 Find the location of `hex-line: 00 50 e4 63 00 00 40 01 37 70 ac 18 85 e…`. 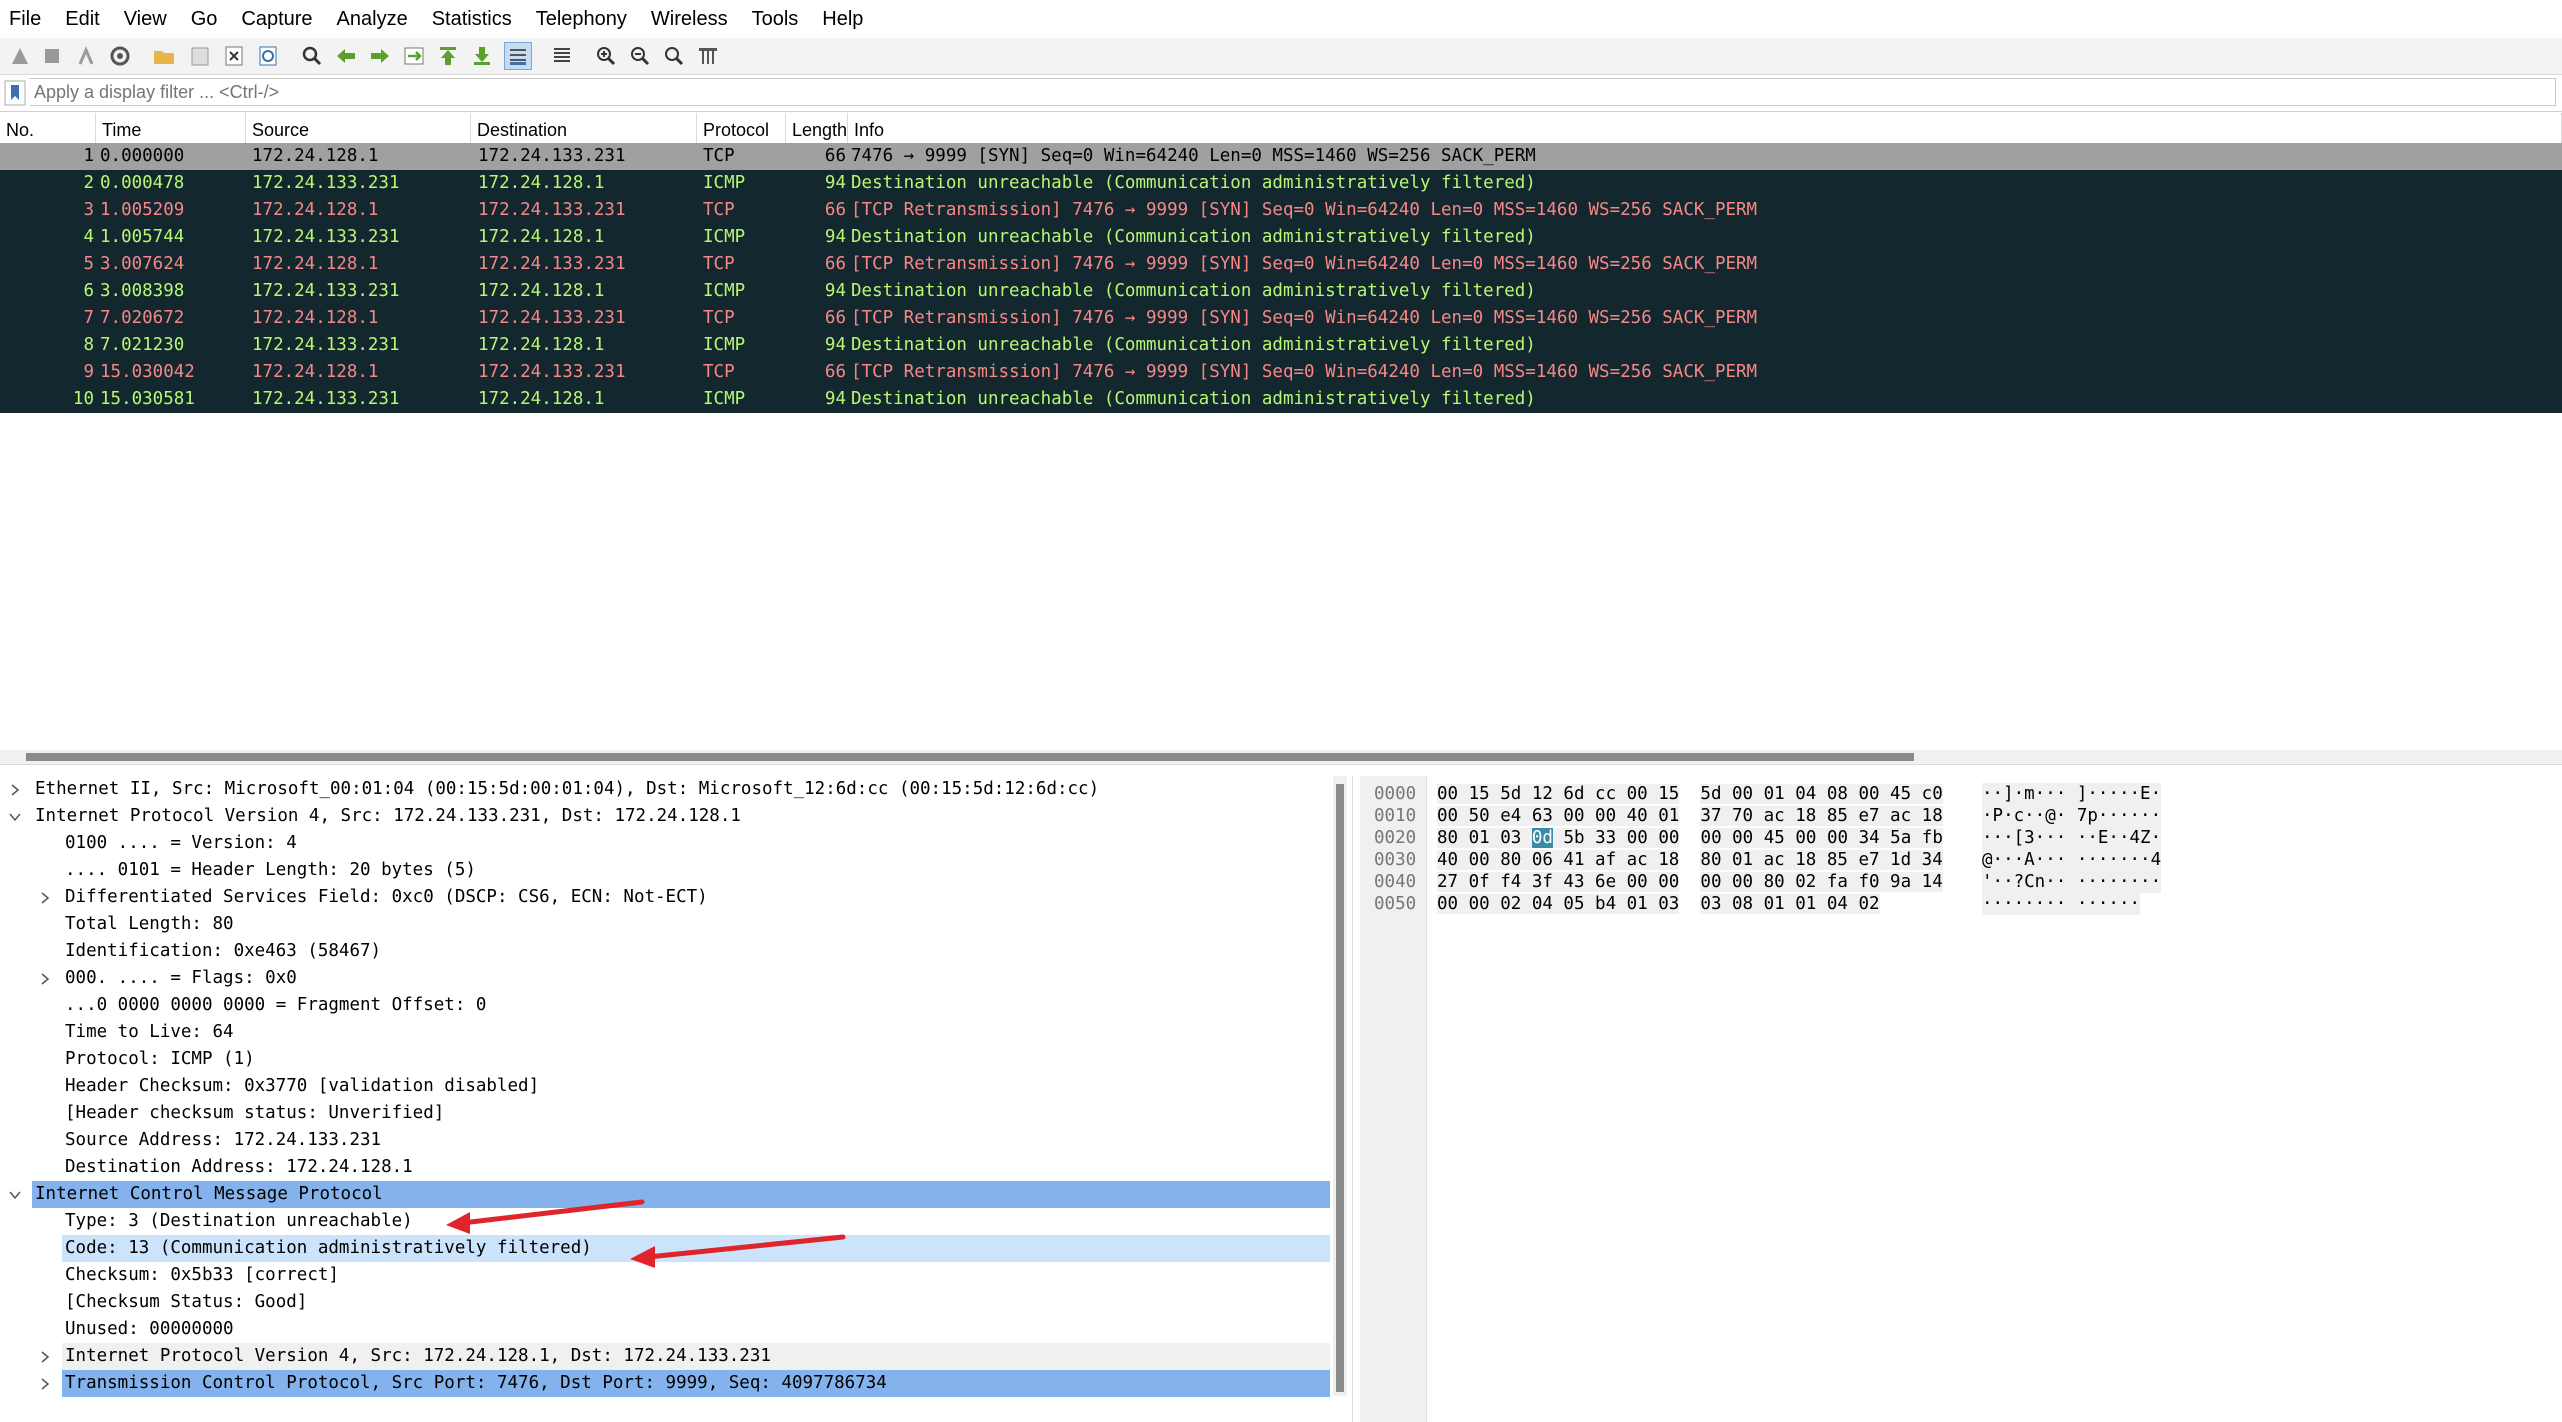

hex-line: 00 50 e4 63 00 00 40 01 37 70 ac 18 85 e… is located at coordinates (1690, 816).